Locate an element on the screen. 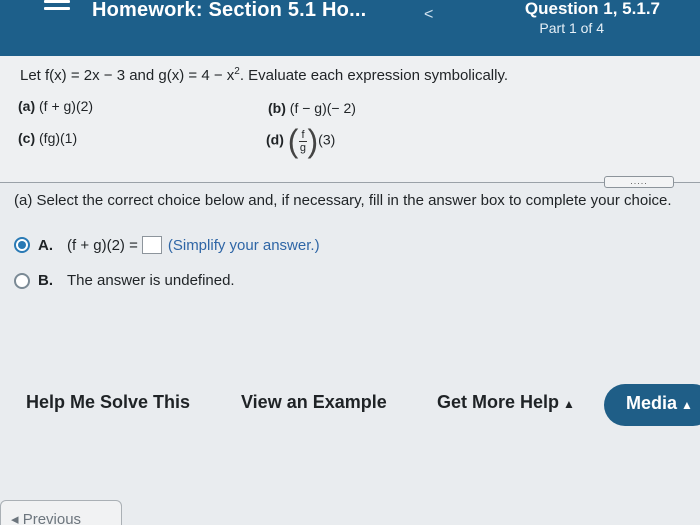 The height and width of the screenshot is (525, 700). radio-b is located at coordinates (22, 280).